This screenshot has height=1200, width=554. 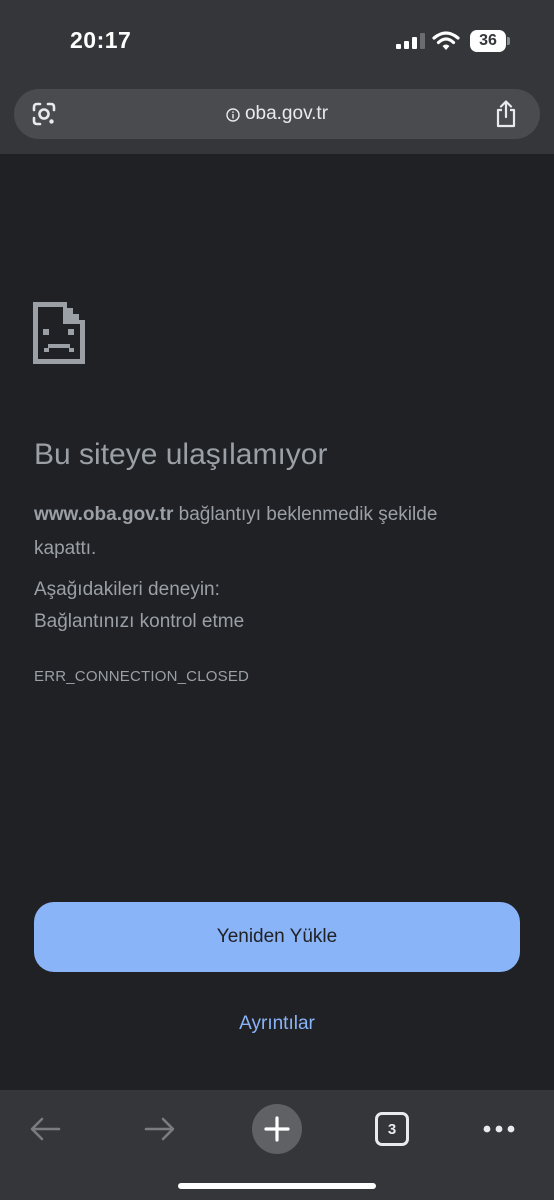 What do you see at coordinates (139, 621) in the screenshot?
I see `suggestion-item: Bağlantınızı kontrol etme` at bounding box center [139, 621].